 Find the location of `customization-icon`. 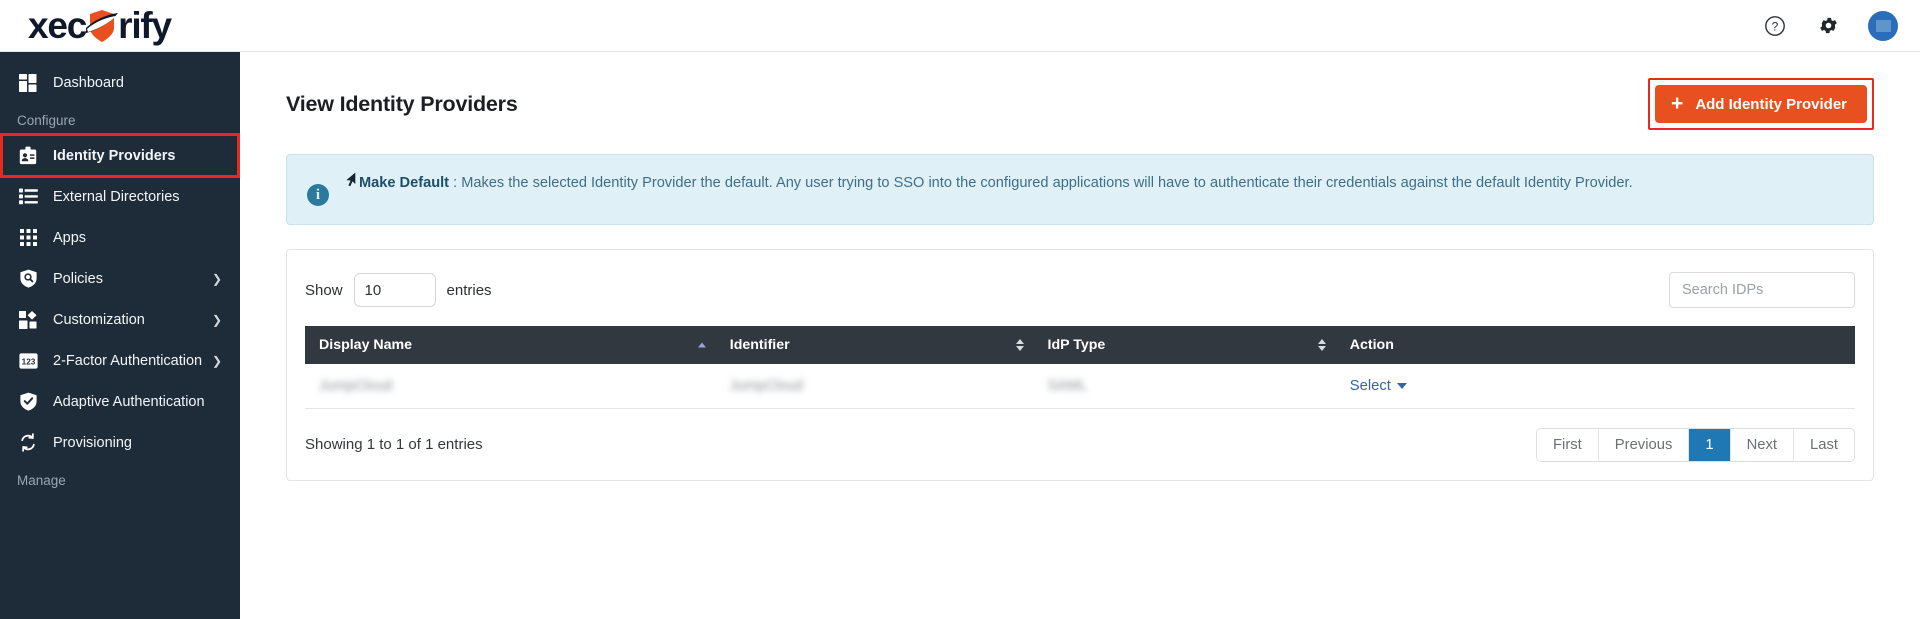

customization-icon is located at coordinates (28, 320).